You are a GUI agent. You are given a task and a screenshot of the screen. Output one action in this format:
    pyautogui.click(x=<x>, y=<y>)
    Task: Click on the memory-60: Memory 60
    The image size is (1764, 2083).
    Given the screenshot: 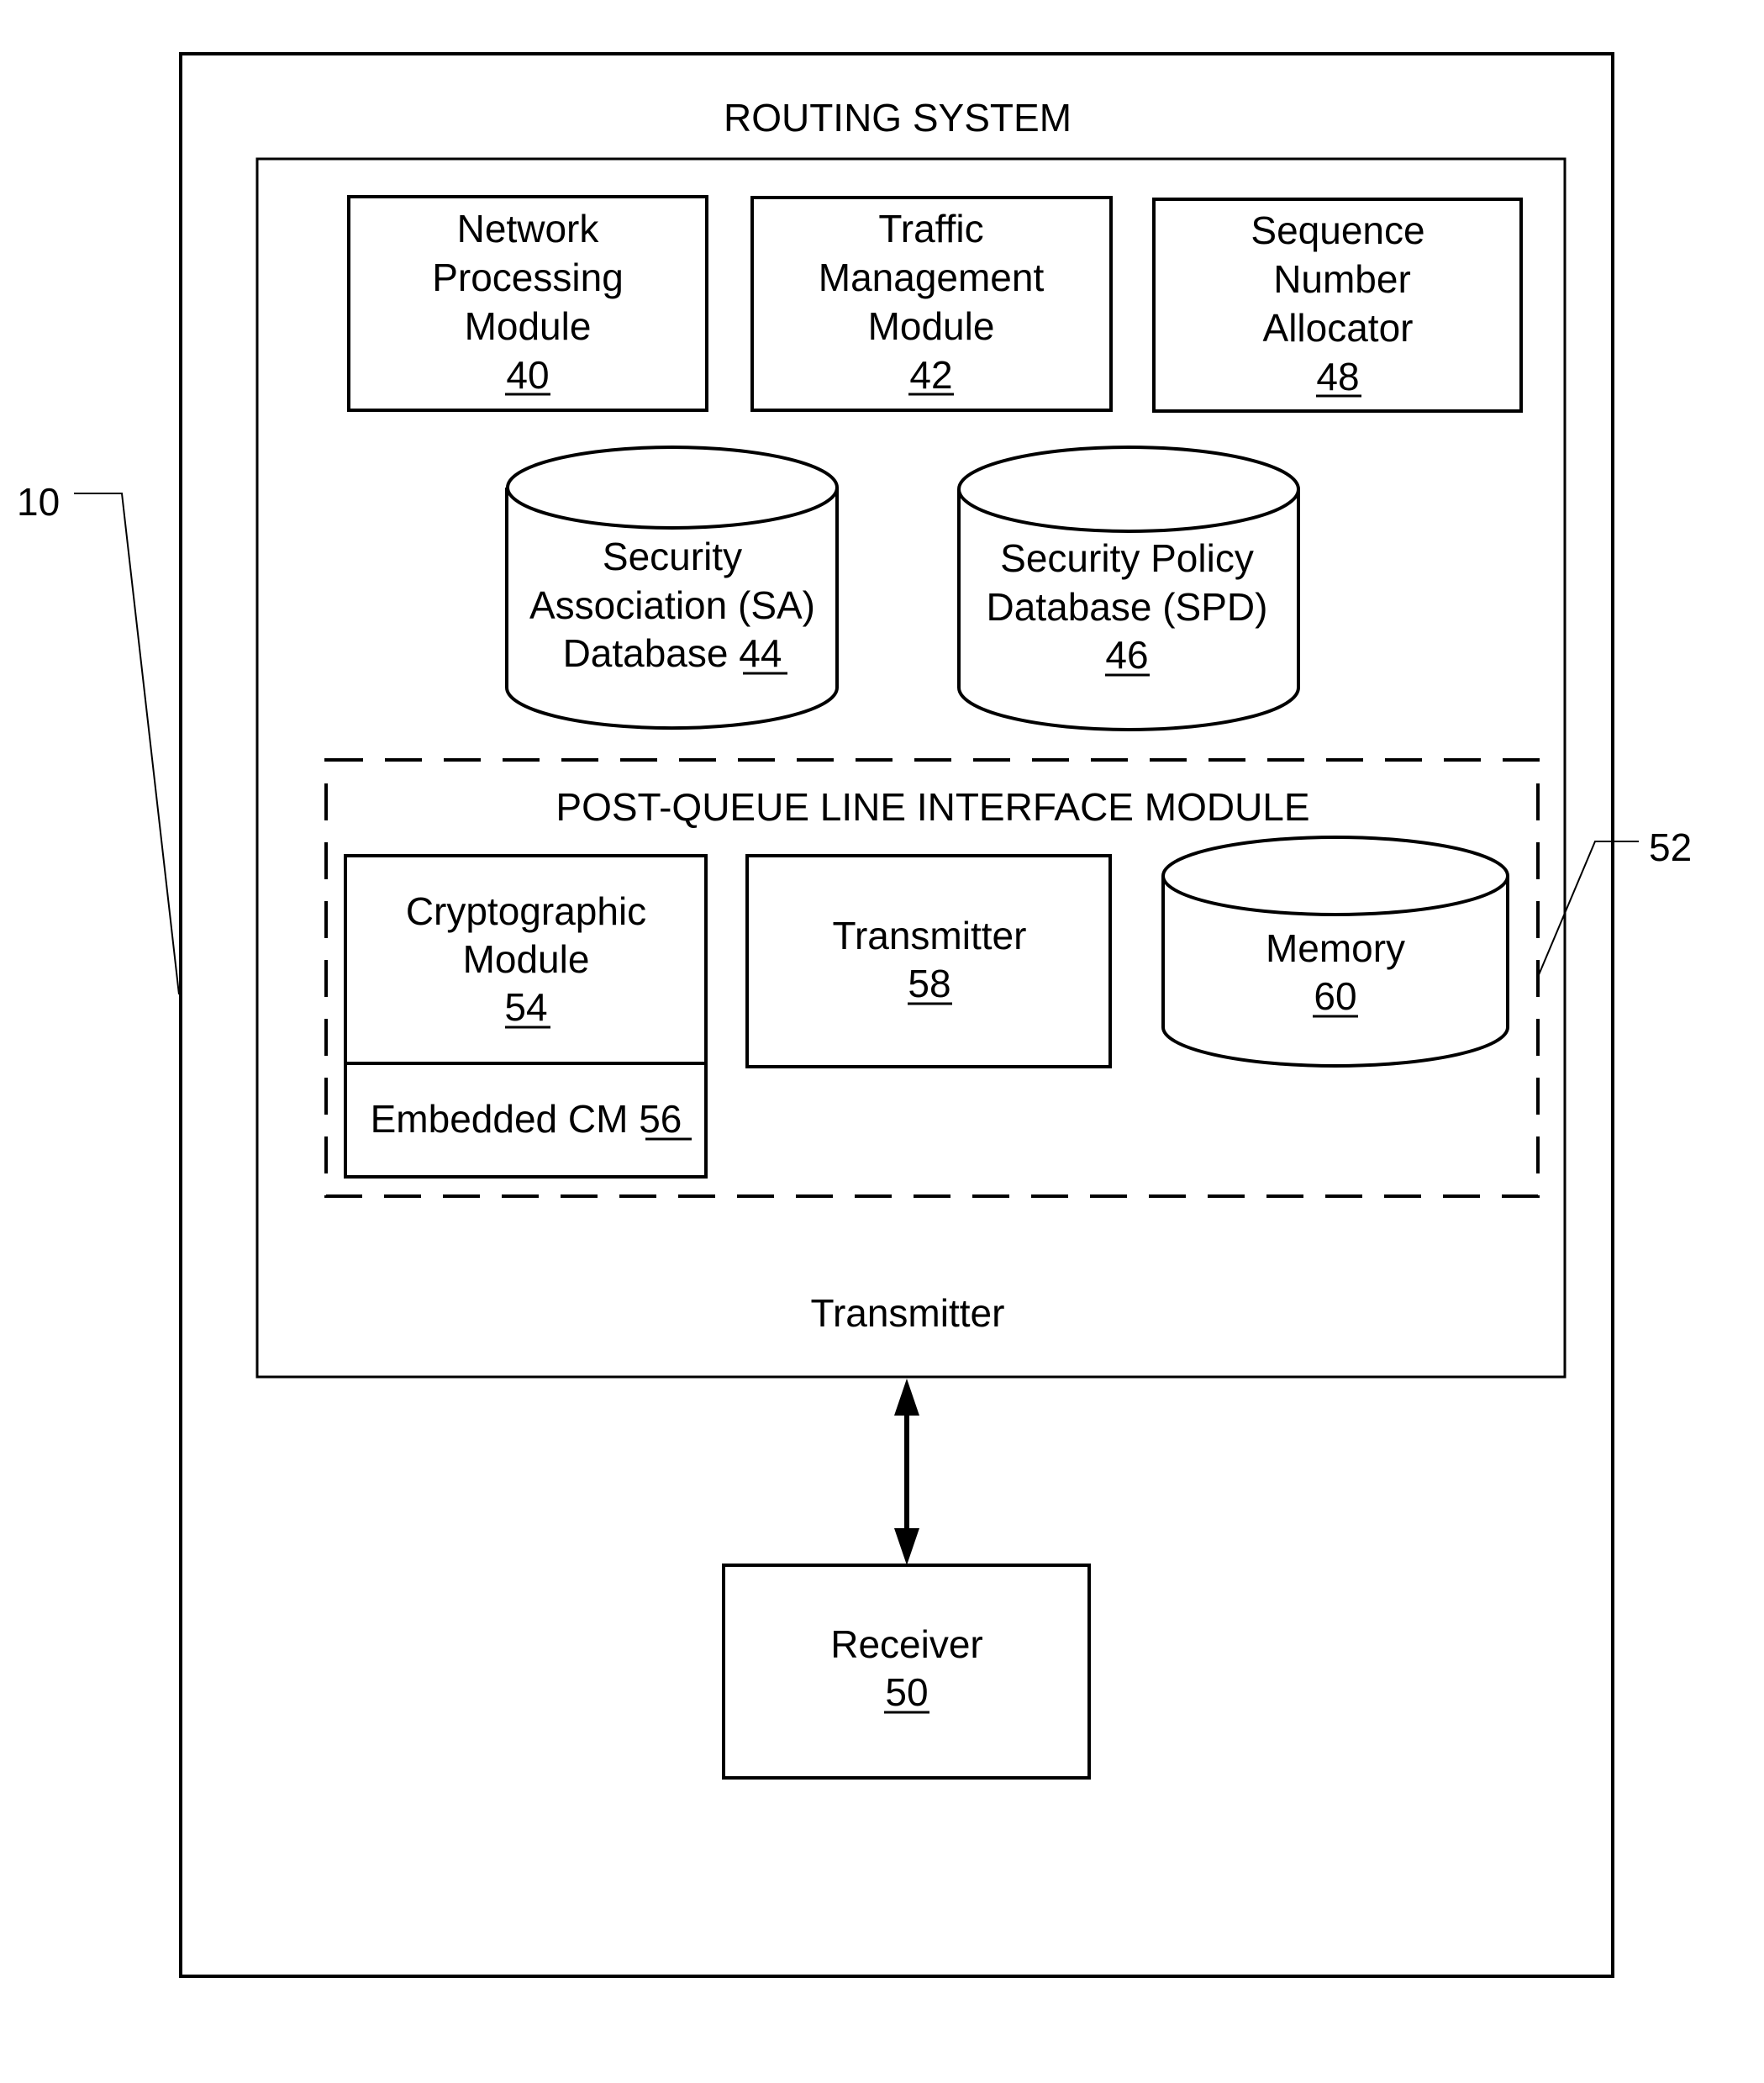 What is the action you would take?
    pyautogui.click(x=1335, y=952)
    